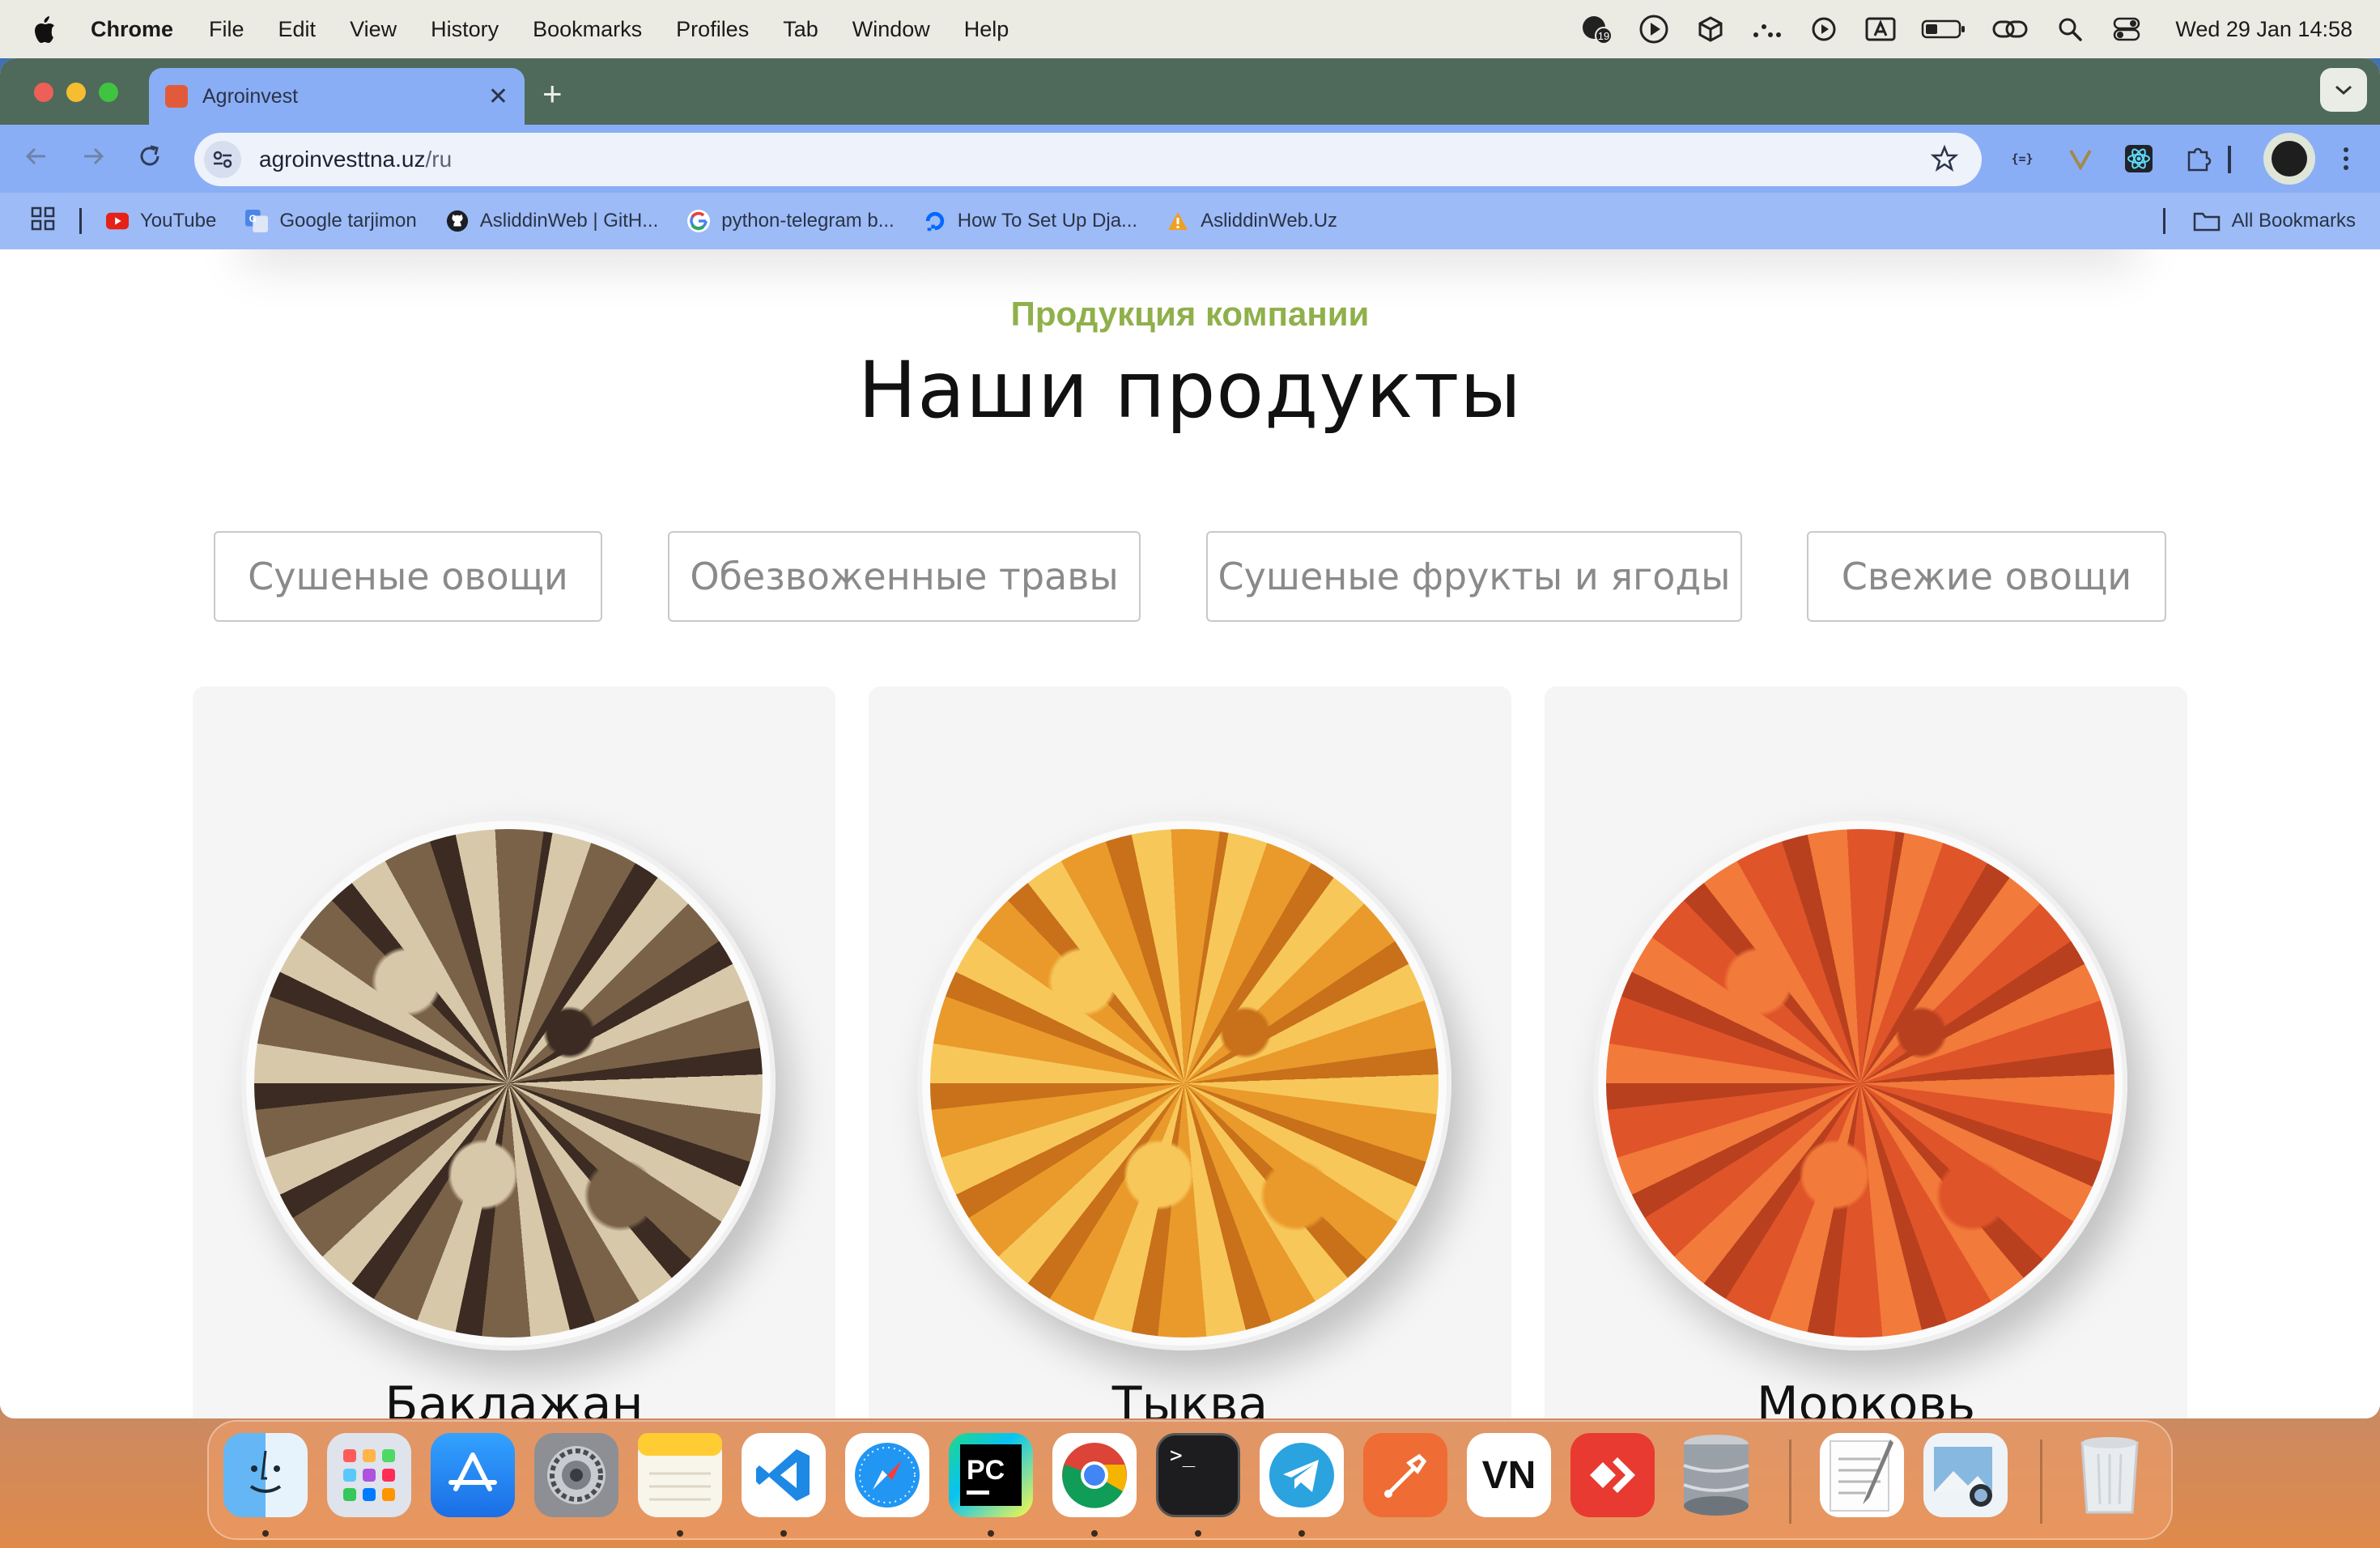  I want to click on product-name: Баклажан, so click(514, 1397).